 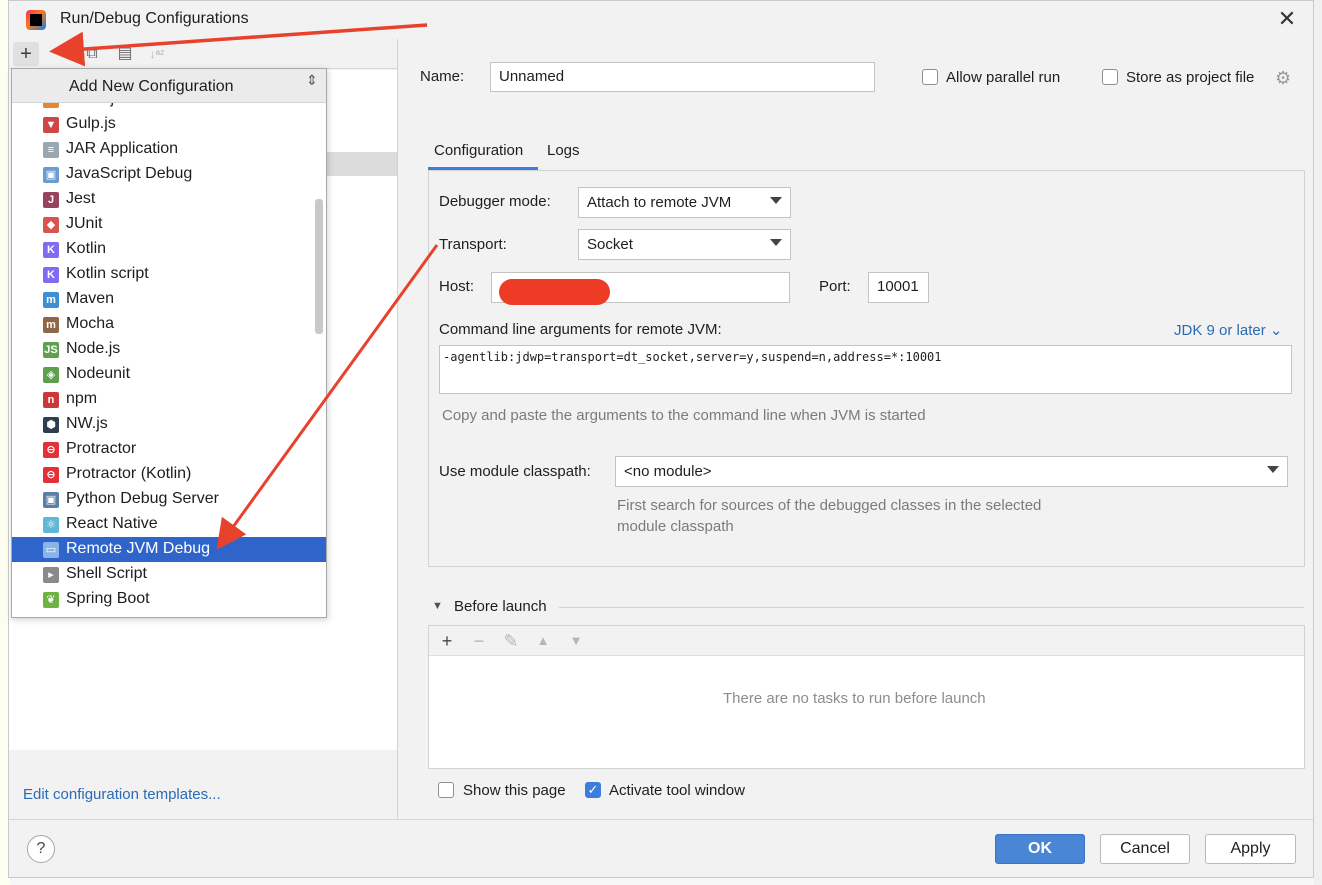 I want to click on module-classpath-value: <no module>, so click(x=668, y=471).